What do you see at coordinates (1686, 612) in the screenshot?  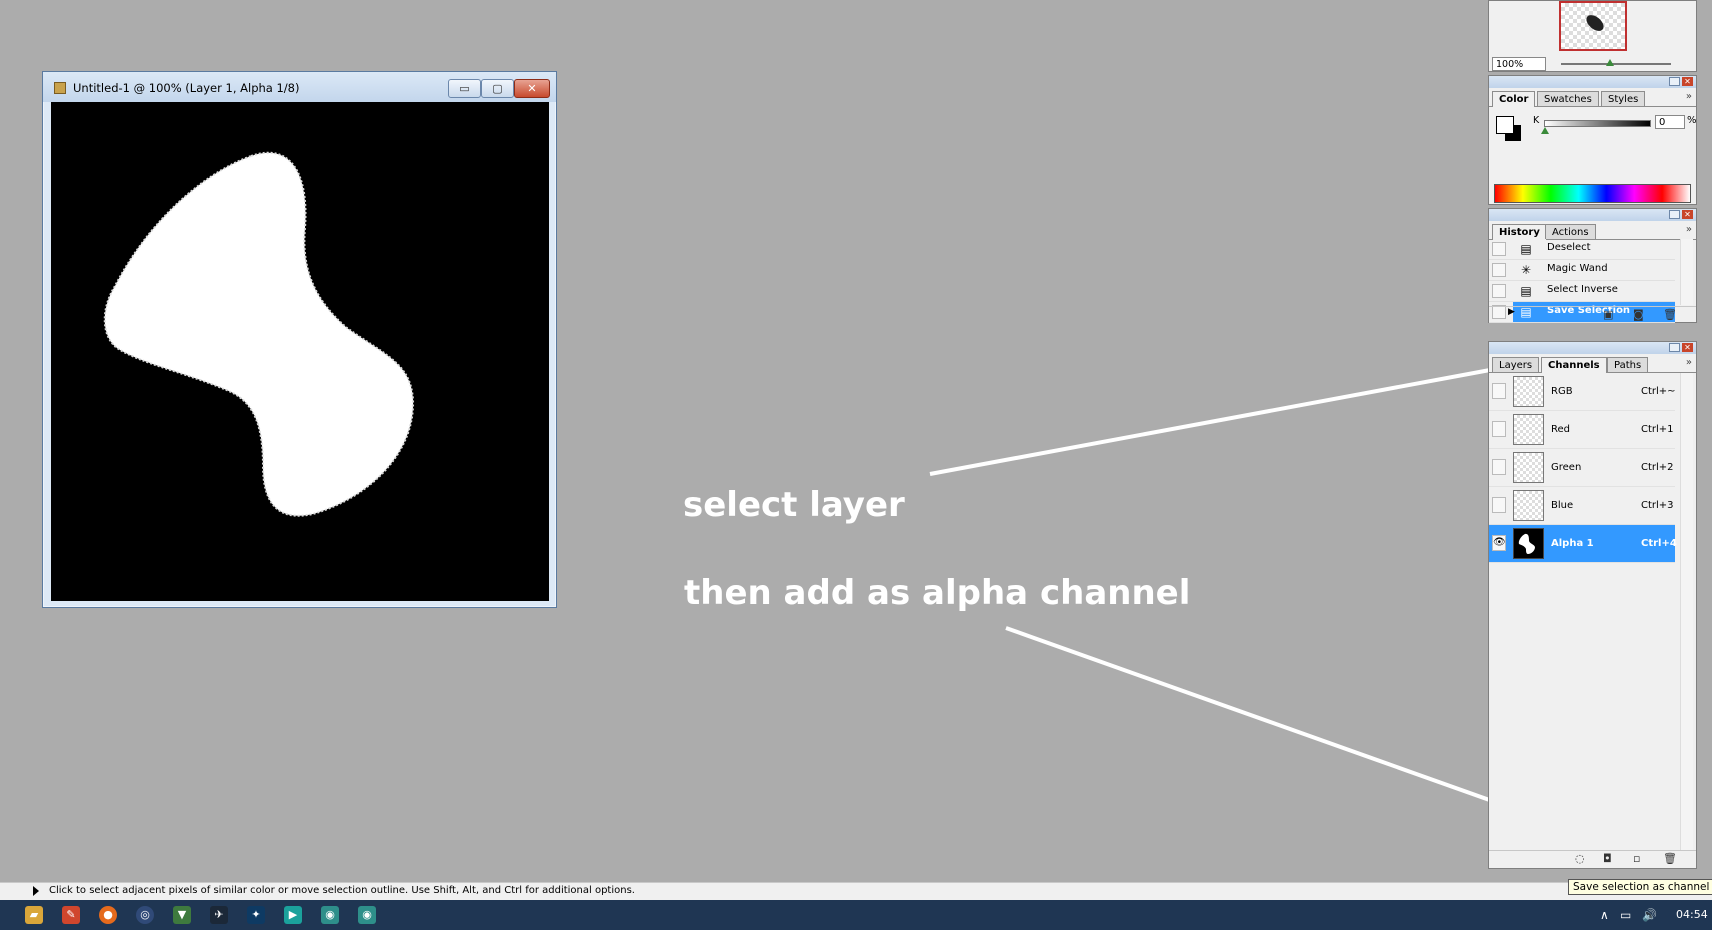 I see `channels-scrollbar` at bounding box center [1686, 612].